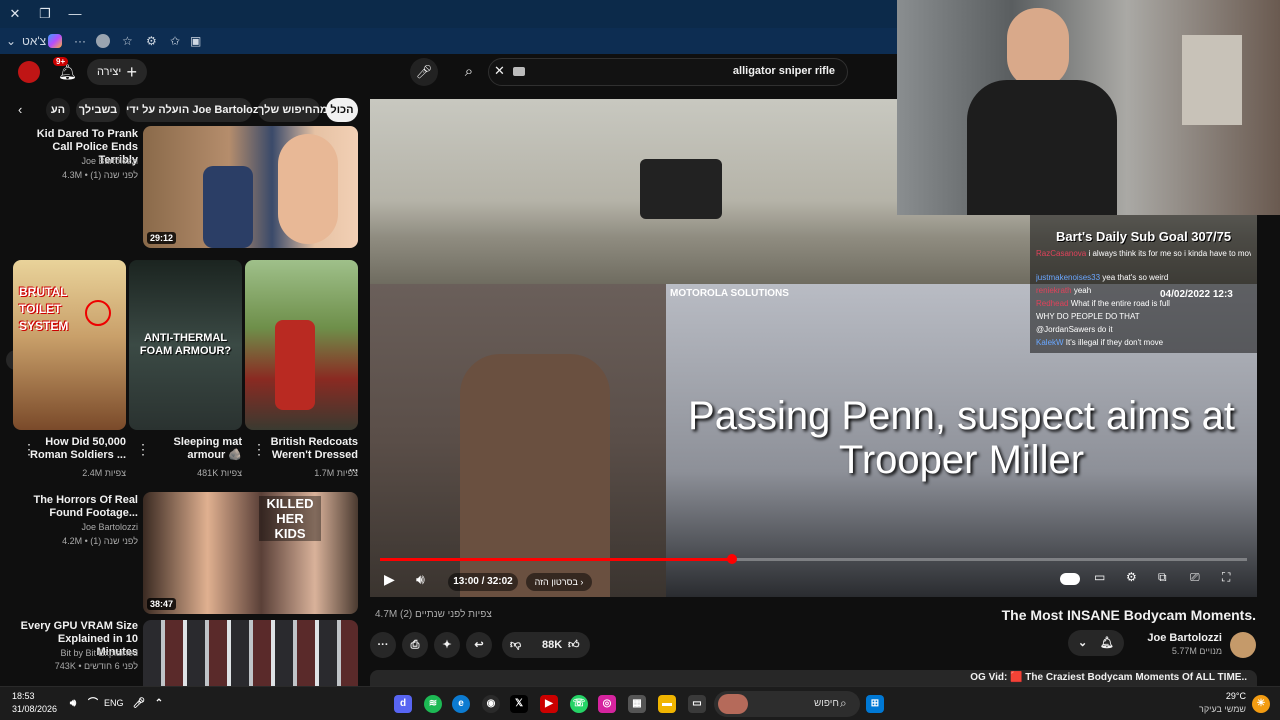 Image resolution: width=1280 pixels, height=720 pixels. What do you see at coordinates (139, 704) in the screenshot?
I see `microphone-icon: 🎤︎` at bounding box center [139, 704].